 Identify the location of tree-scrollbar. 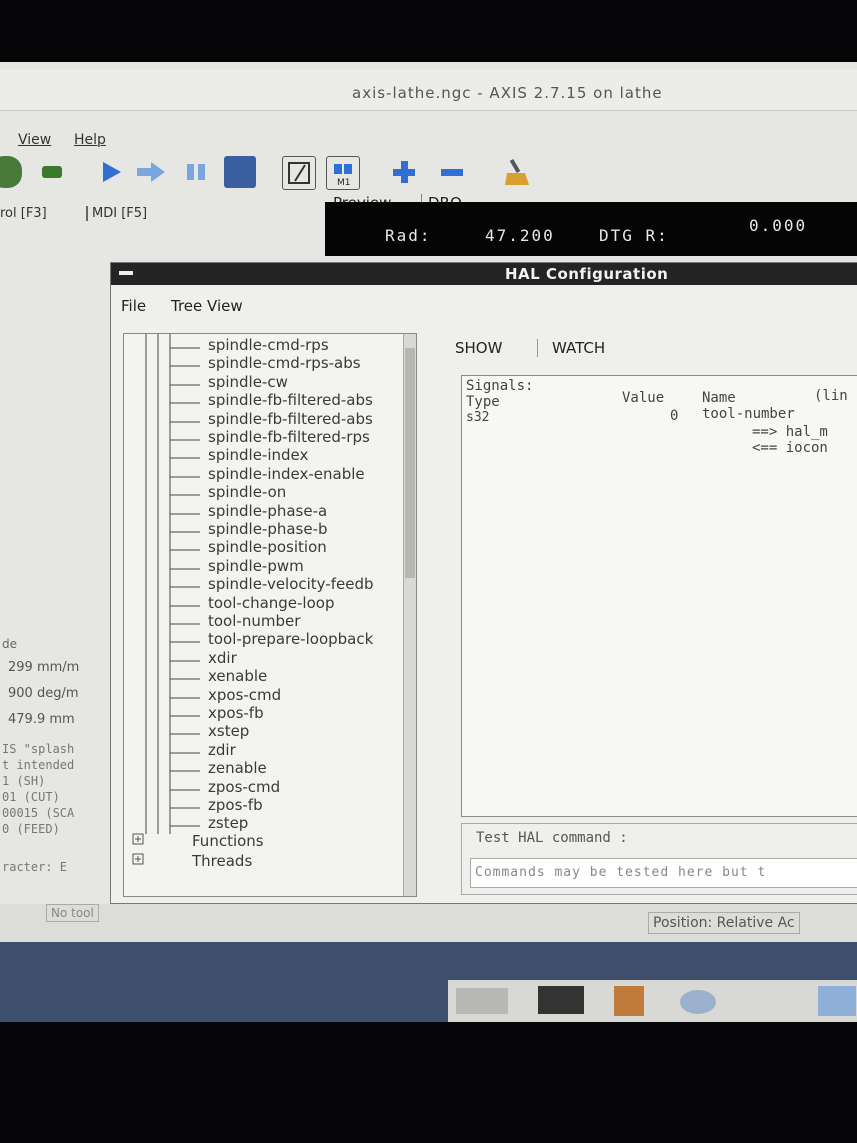
(409, 615).